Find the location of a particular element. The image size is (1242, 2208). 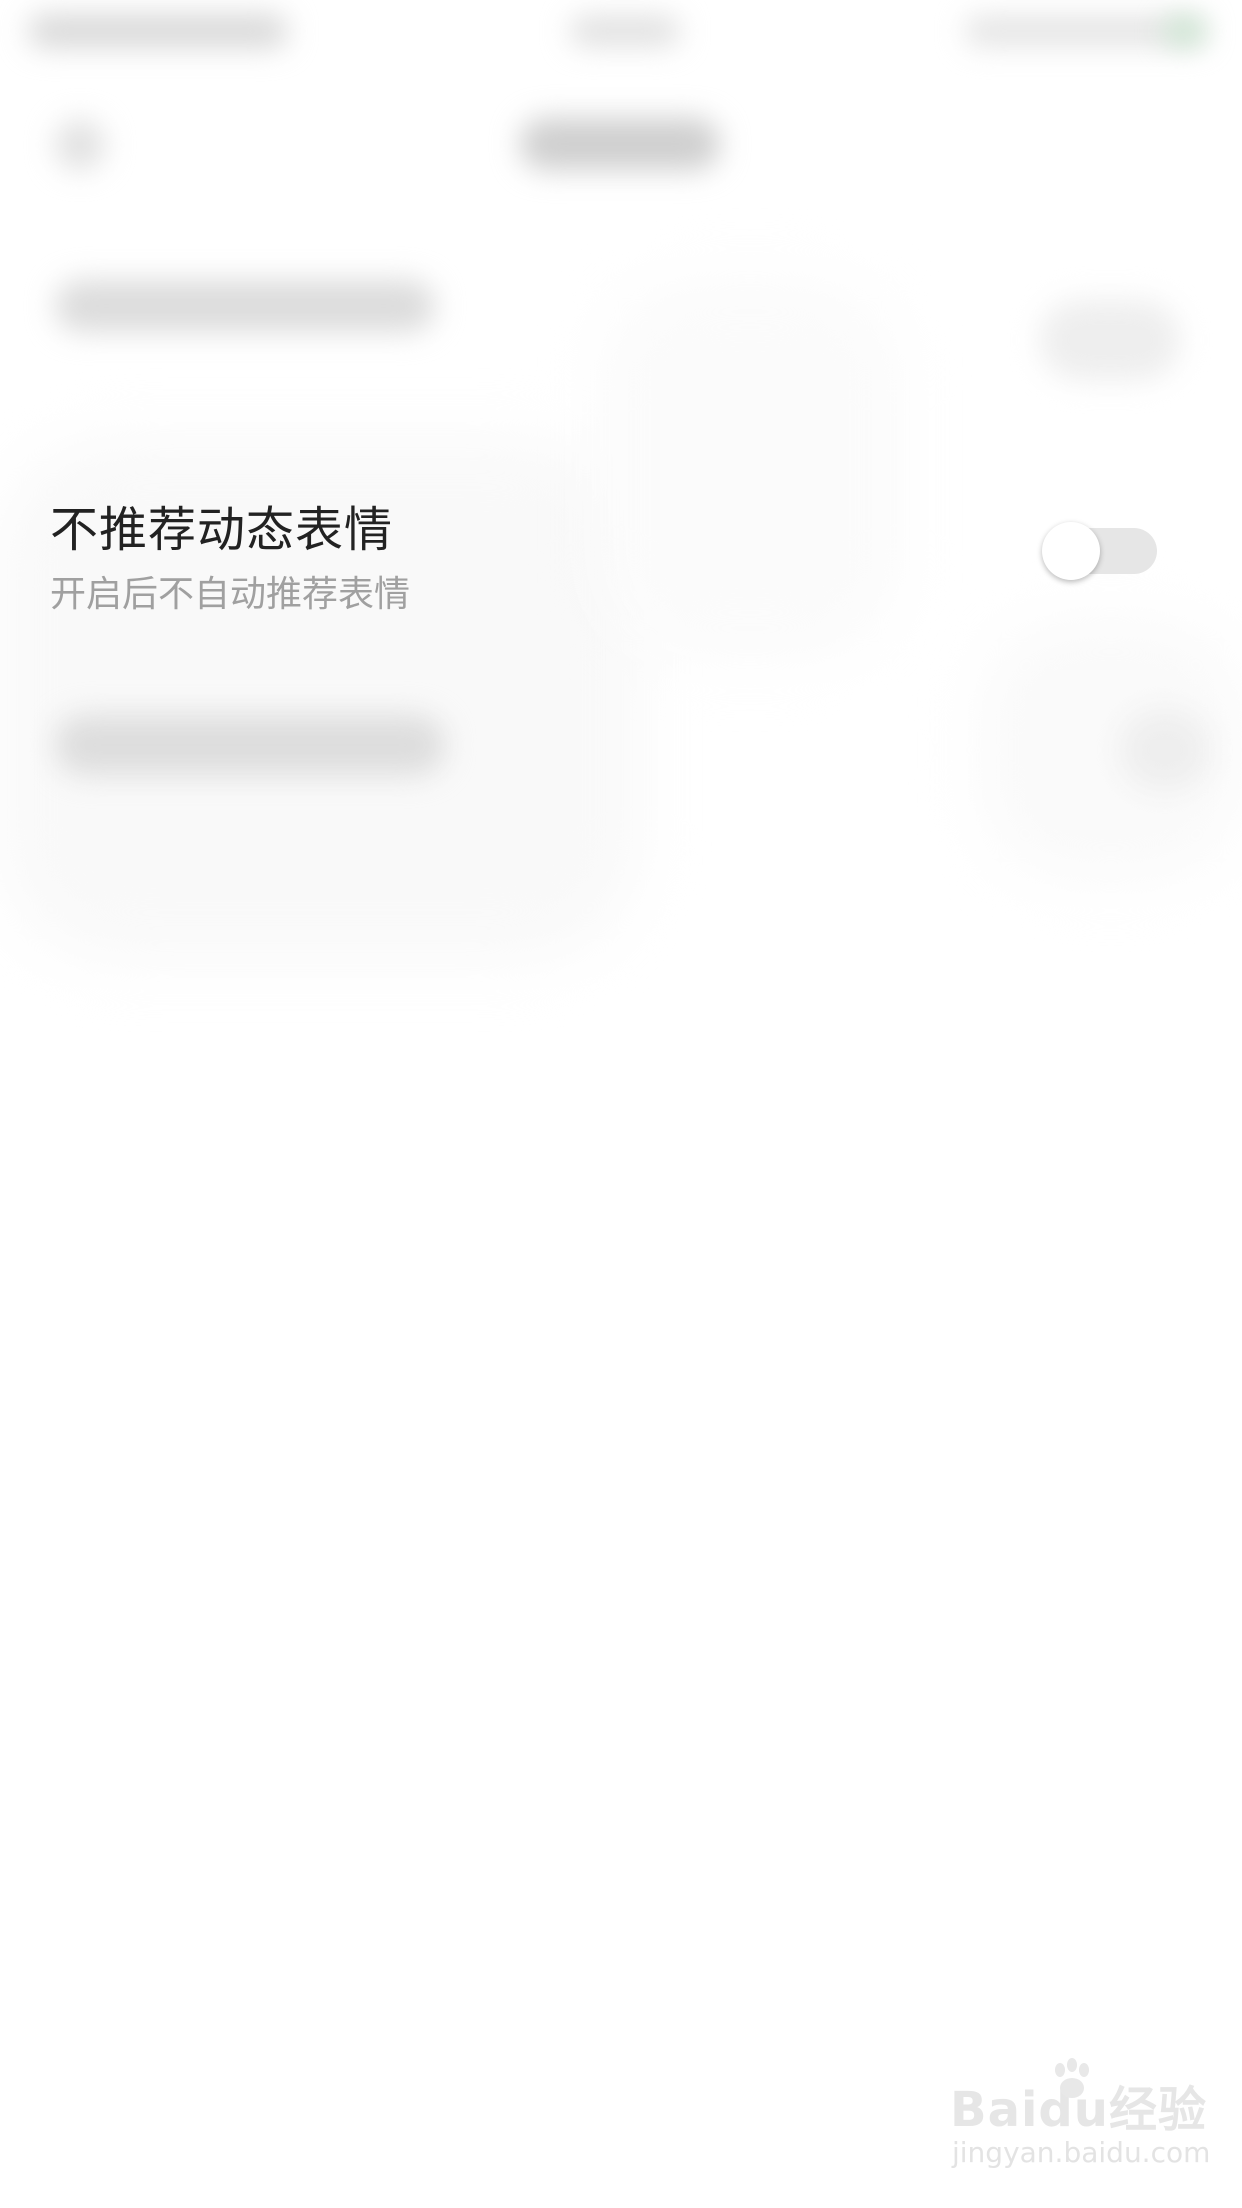

toggle-switch is located at coordinates (1099, 551).